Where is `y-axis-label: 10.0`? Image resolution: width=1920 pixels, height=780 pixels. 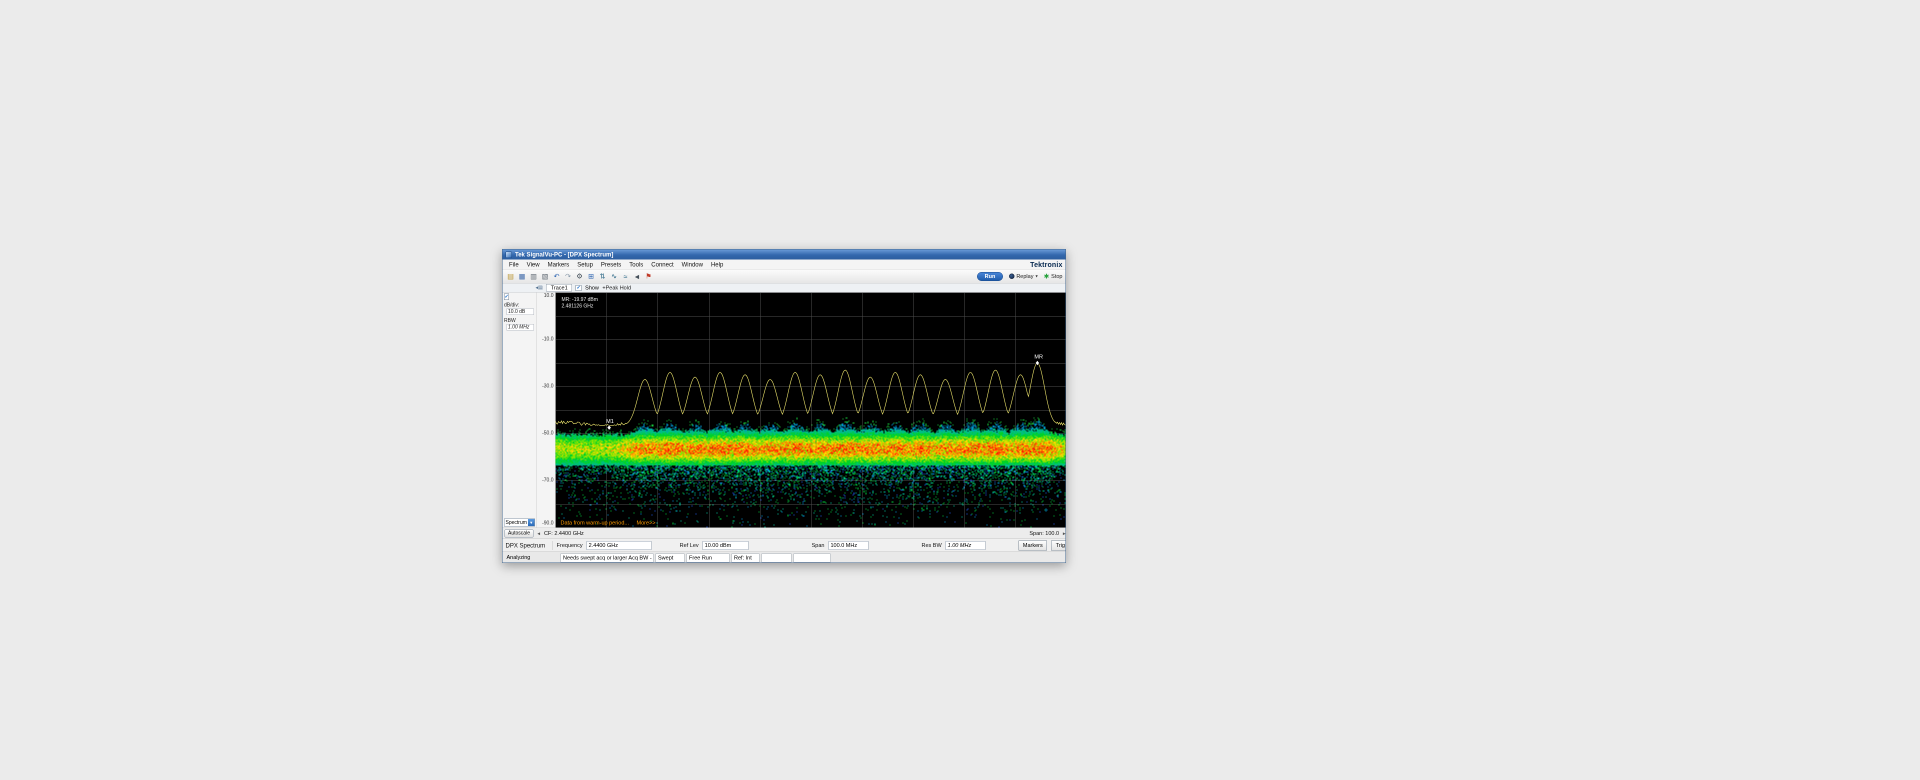
y-axis-label: 10.0 is located at coordinates (548, 295).